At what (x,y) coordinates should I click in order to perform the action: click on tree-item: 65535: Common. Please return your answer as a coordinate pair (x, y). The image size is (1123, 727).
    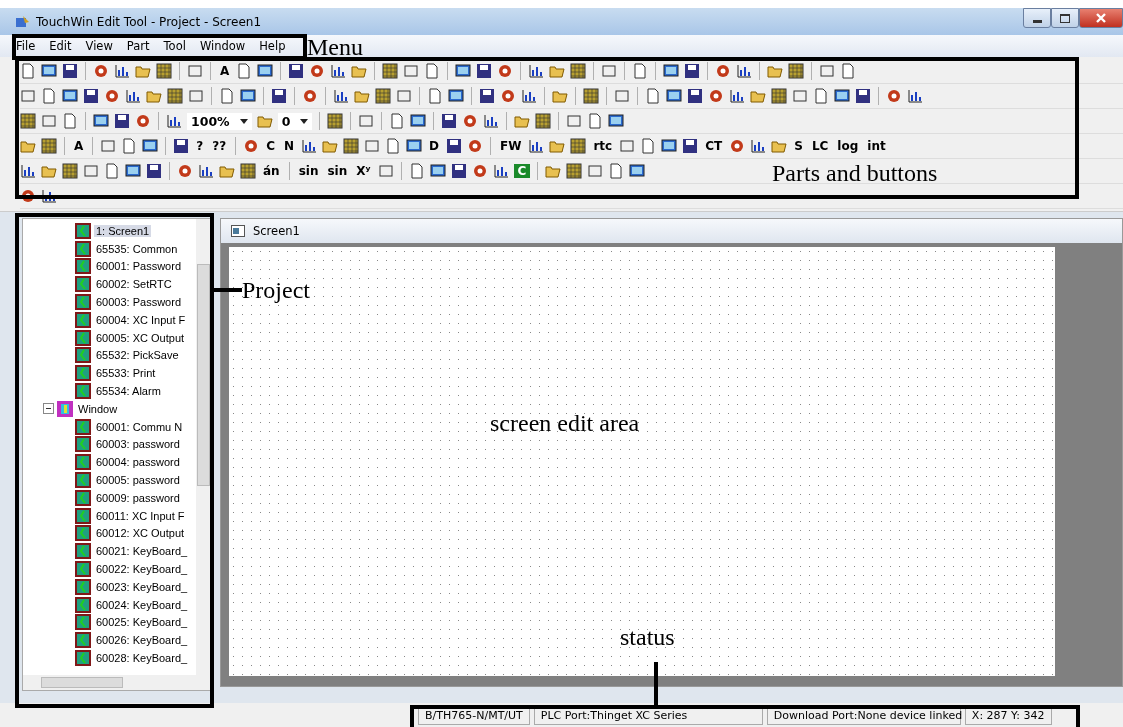
    Looking at the image, I should click on (137, 248).